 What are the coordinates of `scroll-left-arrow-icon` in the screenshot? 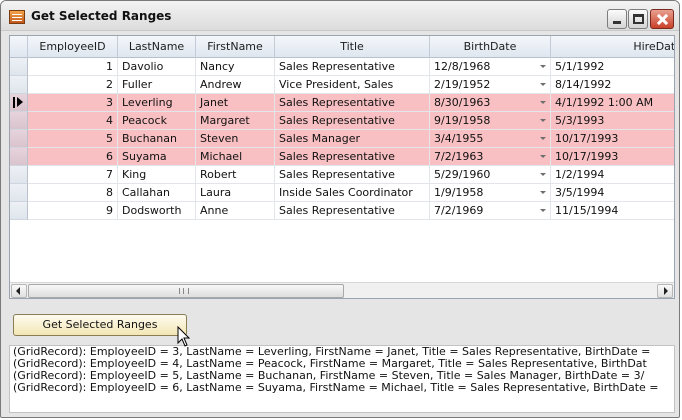 It's located at (19, 291).